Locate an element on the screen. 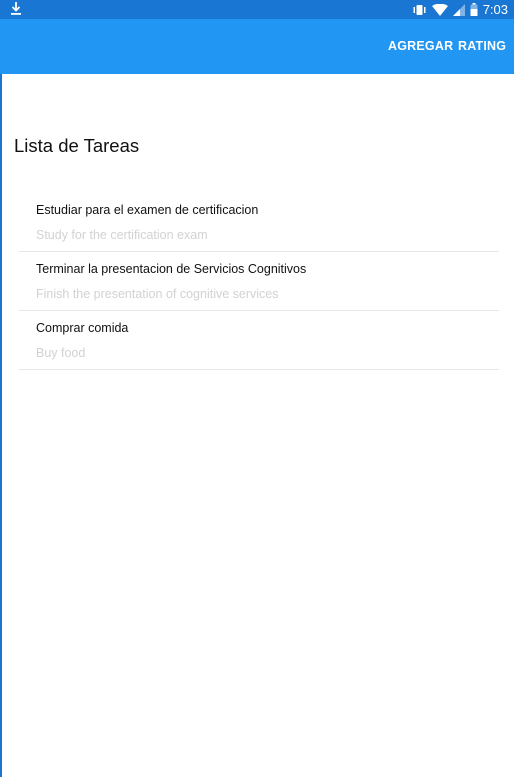 This screenshot has width=514, height=777. task-title: Estudiar para el examen de certificacion is located at coordinates (147, 210).